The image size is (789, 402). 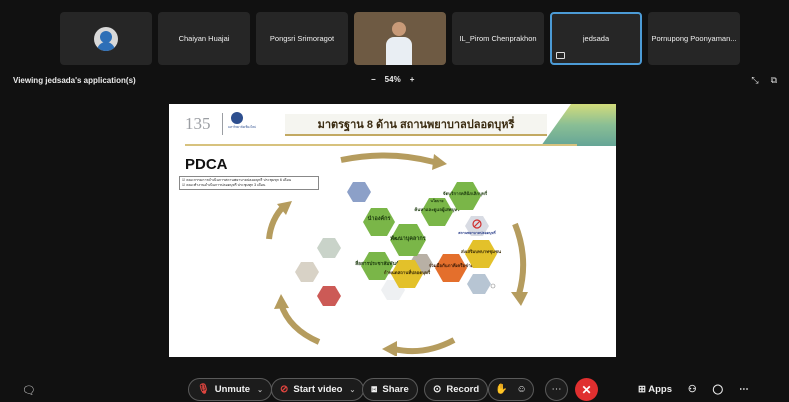 I want to click on unmute-button: 🎙 Unmute ⌄, so click(x=230, y=389).